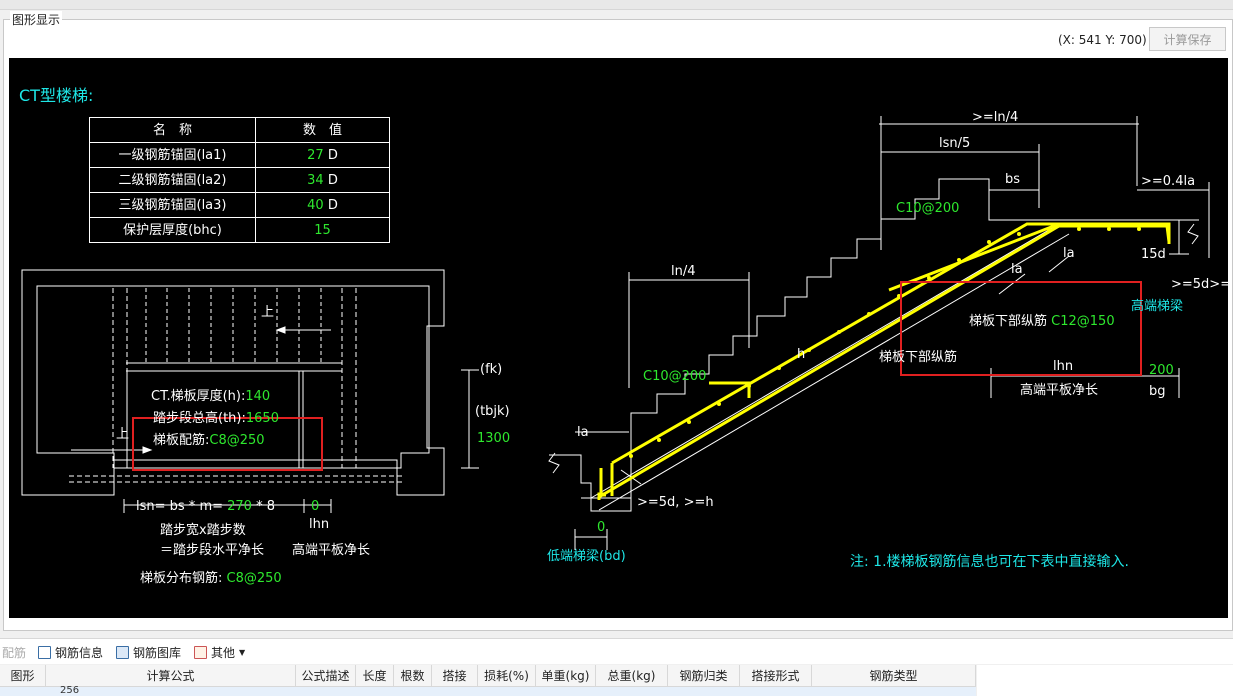 The image size is (1233, 696). I want to click on table-cell-name: 二级钢筋锚固(la2), so click(172, 180).